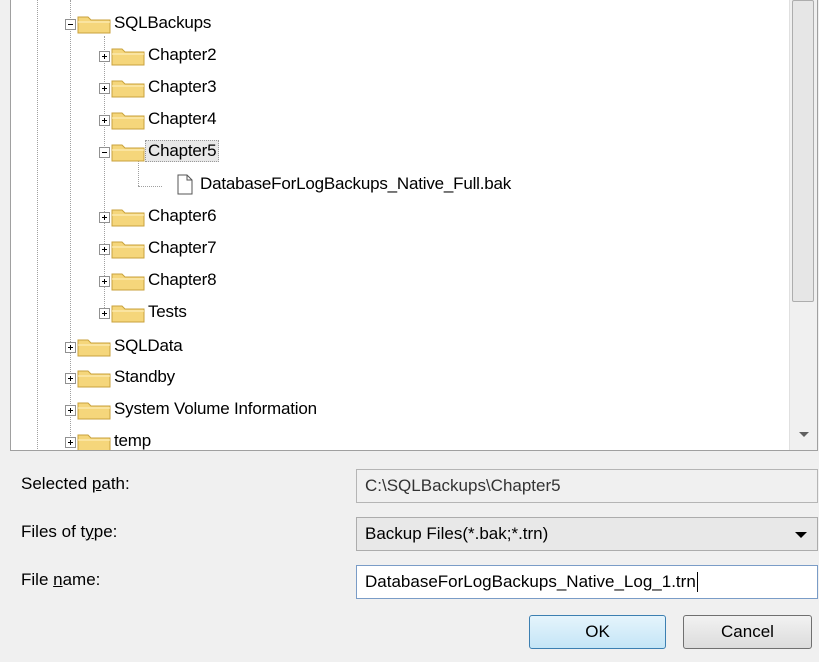  What do you see at coordinates (148, 345) in the screenshot?
I see `tree-item-label: SQLData` at bounding box center [148, 345].